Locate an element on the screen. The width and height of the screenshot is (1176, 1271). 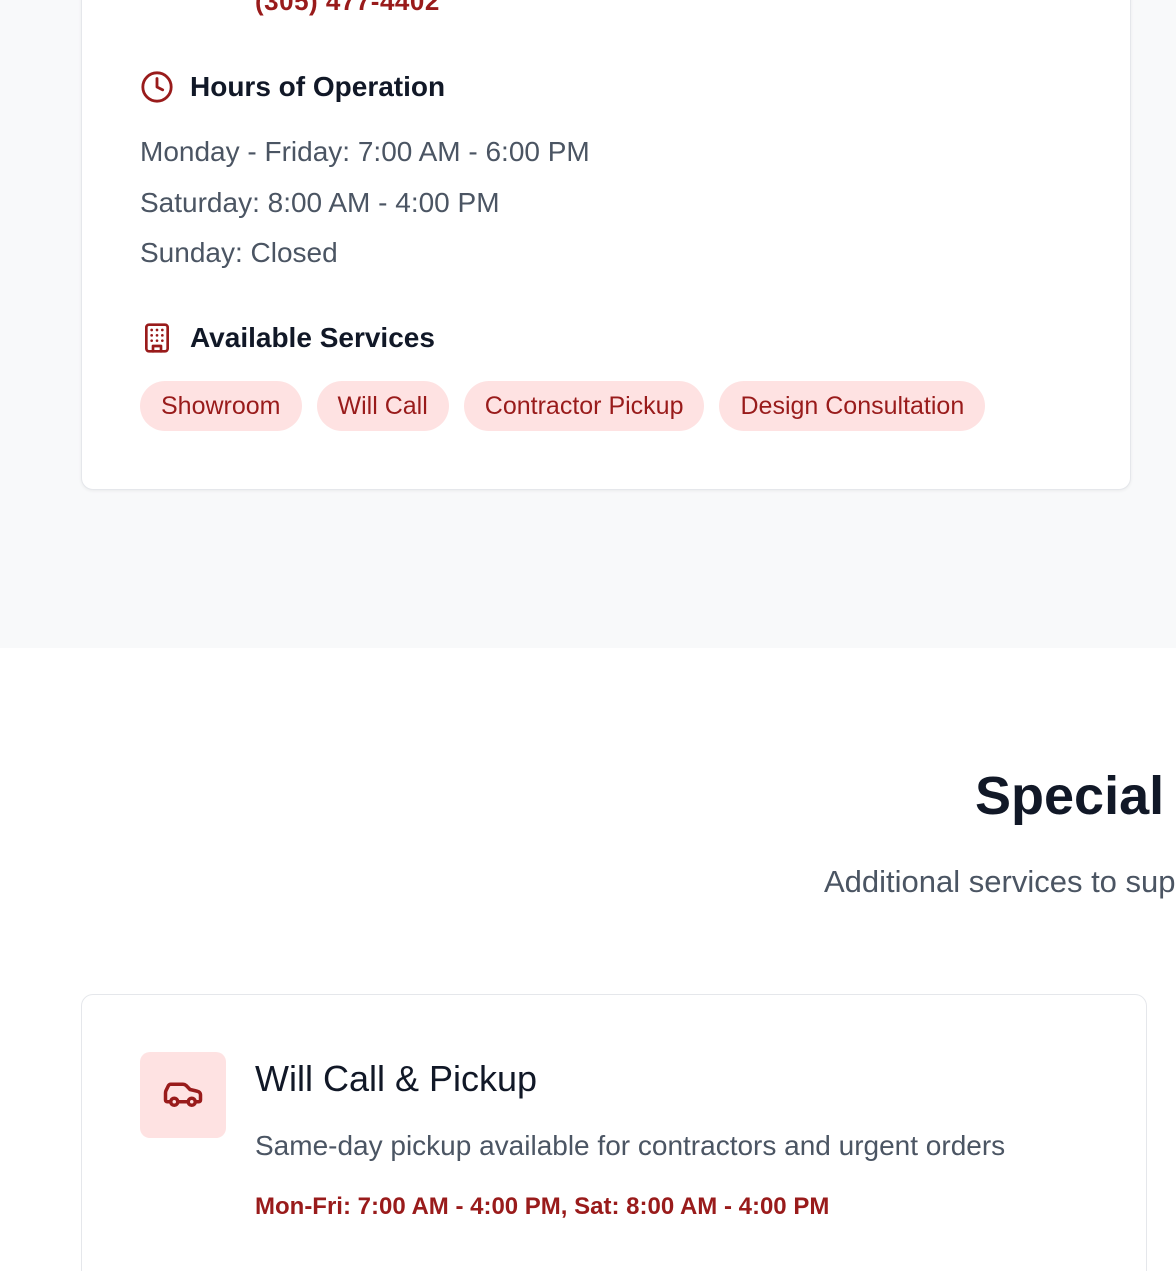
service-icon-box is located at coordinates (183, 1095).